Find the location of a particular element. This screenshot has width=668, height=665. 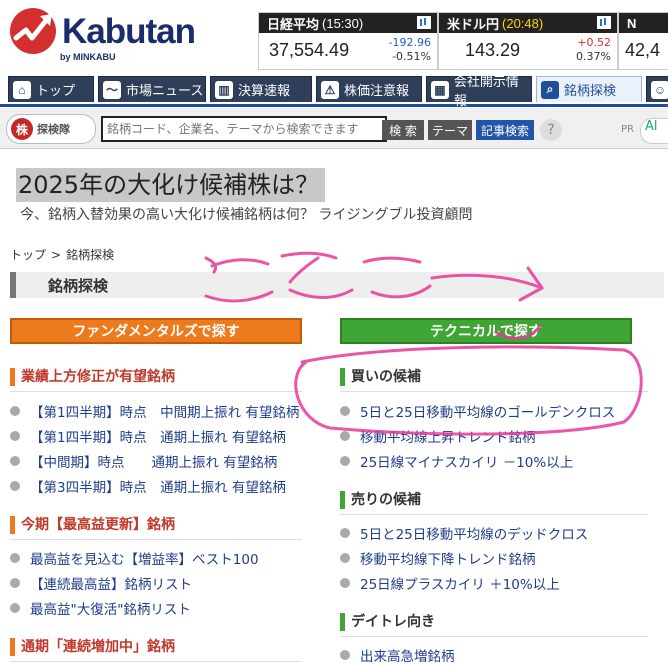

list-item: 【第1四半期】時点 通期上振れ 有望銘柄 is located at coordinates (148, 436).